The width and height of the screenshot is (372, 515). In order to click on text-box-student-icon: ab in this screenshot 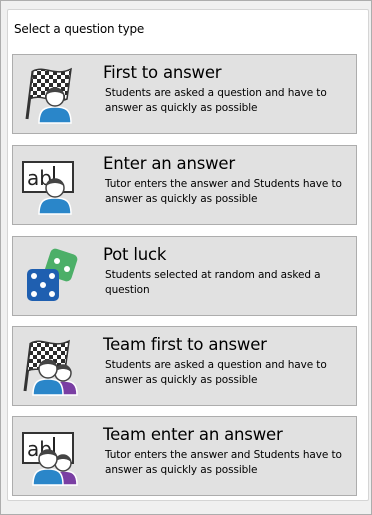, I will do `click(48, 188)`.